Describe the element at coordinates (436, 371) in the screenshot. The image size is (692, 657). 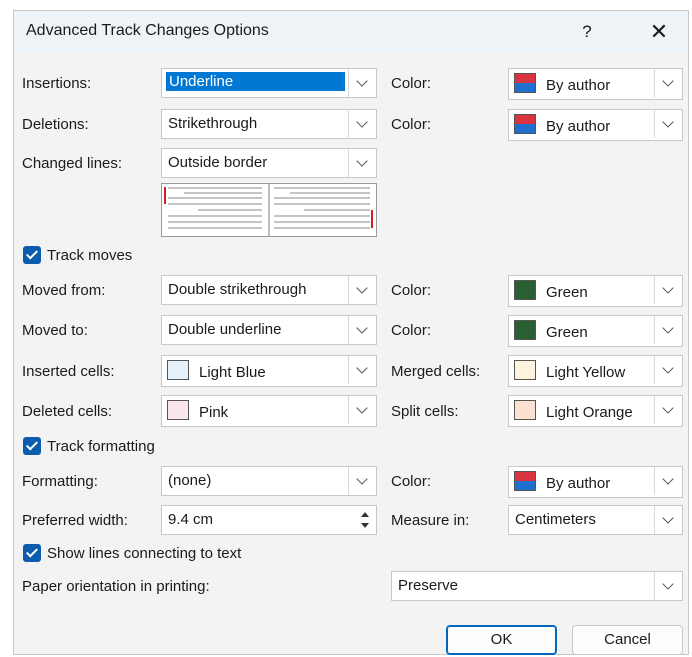
I see `merged-cells-label: Merged cells:` at that location.